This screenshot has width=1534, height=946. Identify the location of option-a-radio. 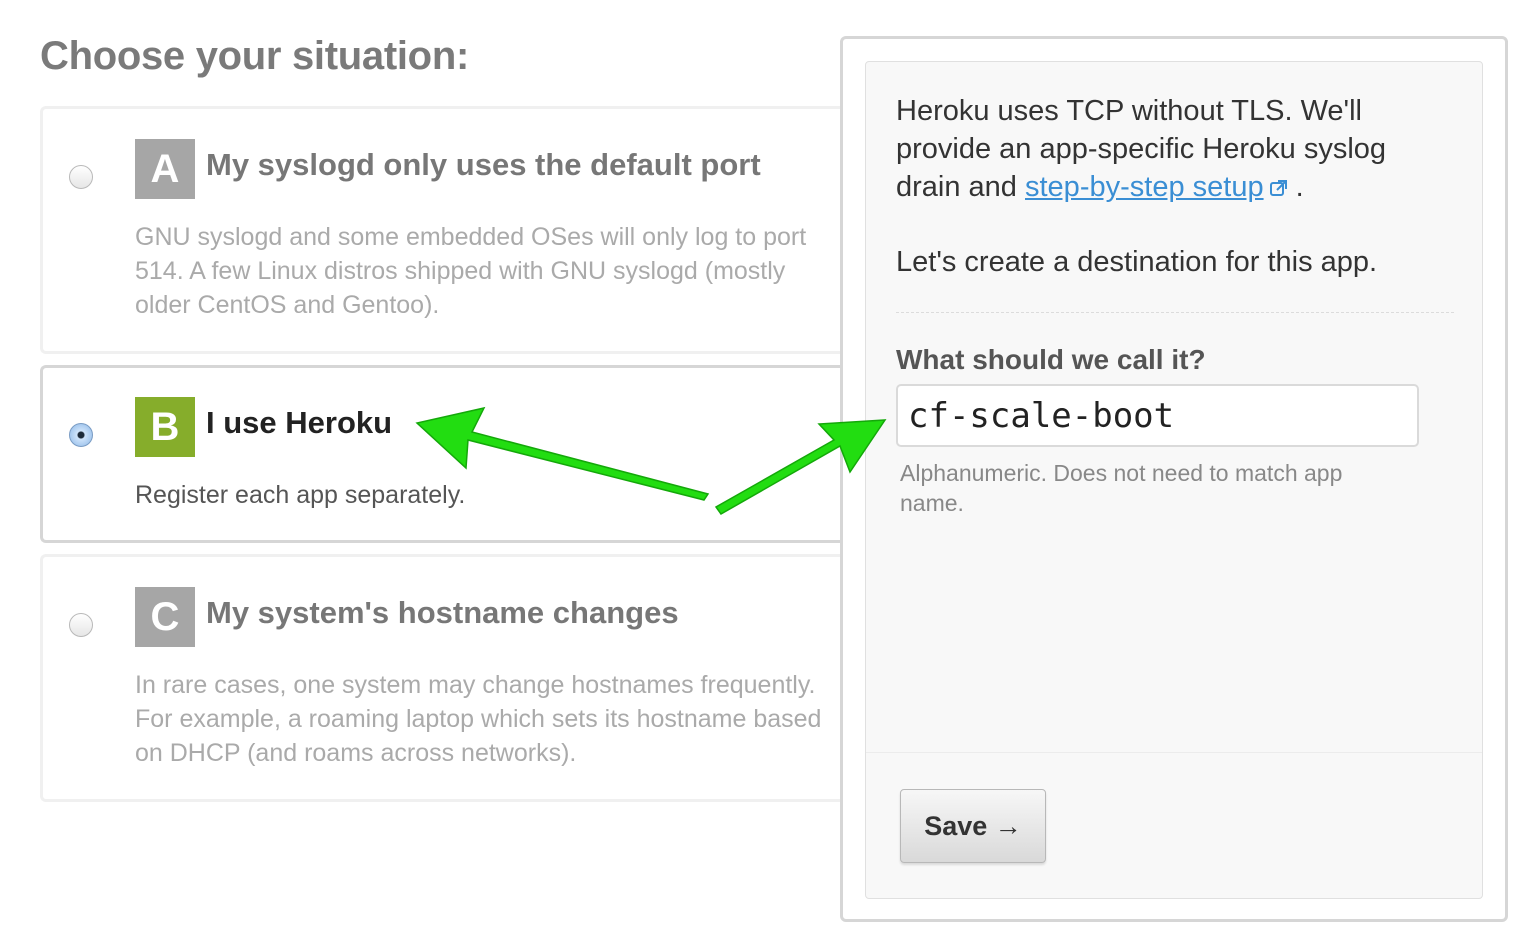
(81, 177).